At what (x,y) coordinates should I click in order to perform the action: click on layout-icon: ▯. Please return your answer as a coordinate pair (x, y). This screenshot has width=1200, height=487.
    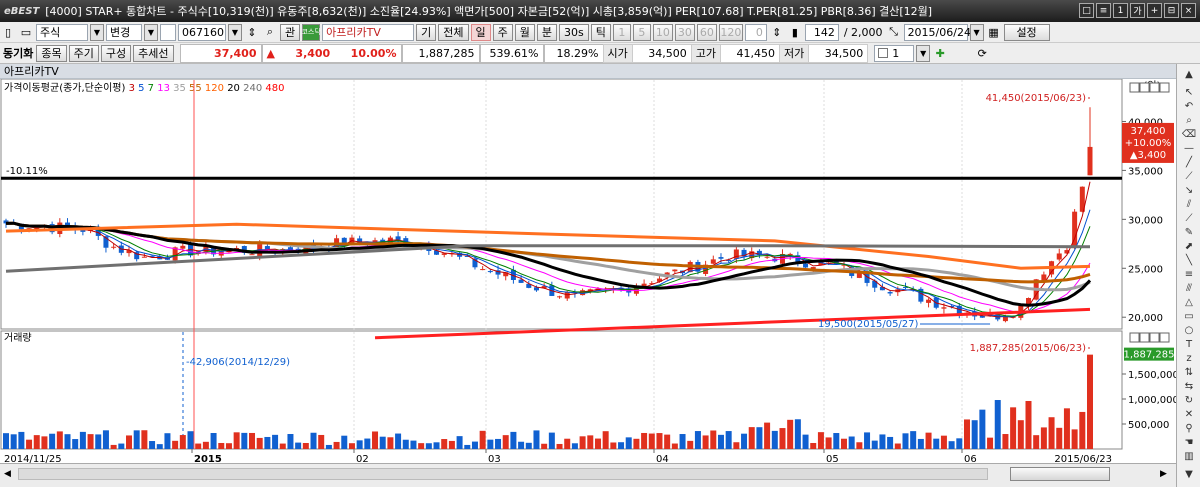
    Looking at the image, I should click on (8, 32).